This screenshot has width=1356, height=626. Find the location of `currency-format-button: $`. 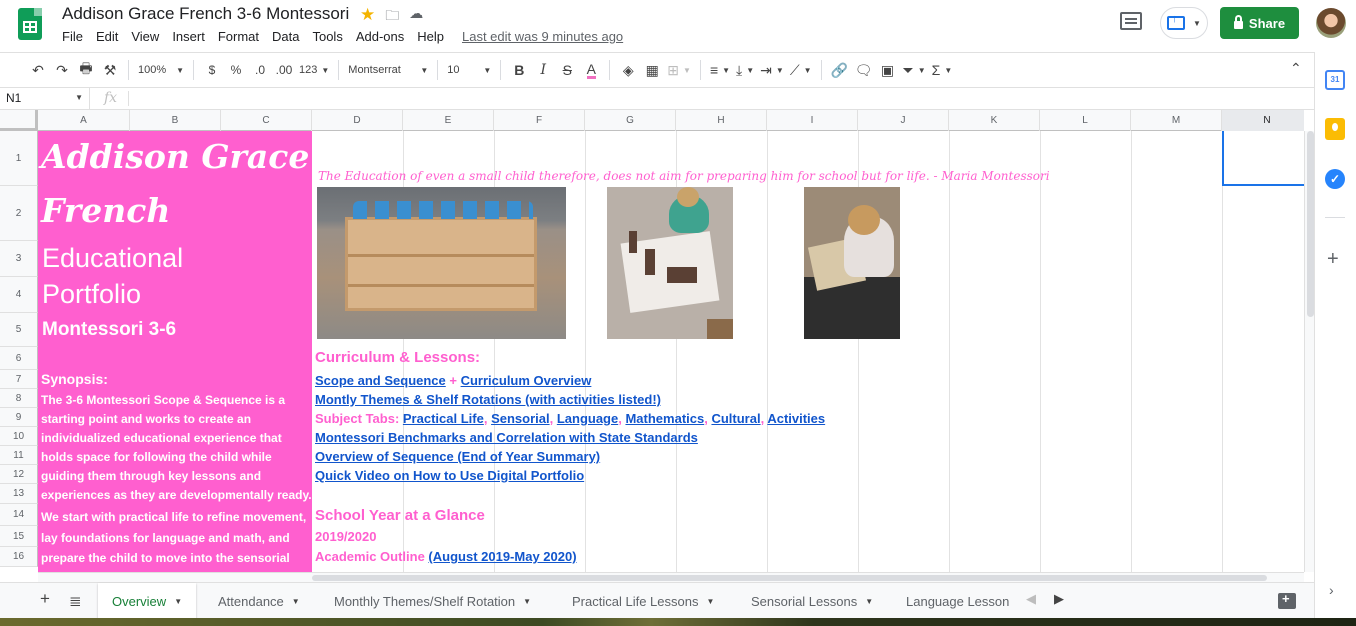

currency-format-button: $ is located at coordinates (212, 70).